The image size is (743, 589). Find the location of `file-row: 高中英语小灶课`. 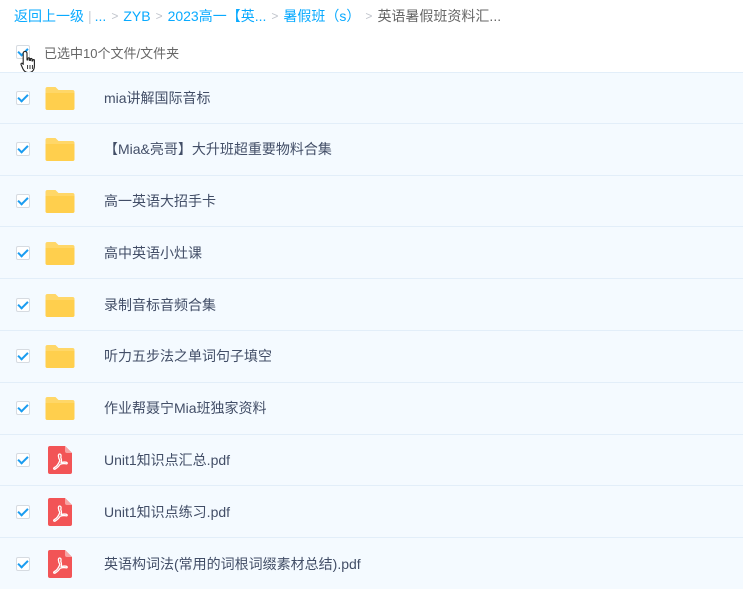

file-row: 高中英语小灶课 is located at coordinates (371, 253).